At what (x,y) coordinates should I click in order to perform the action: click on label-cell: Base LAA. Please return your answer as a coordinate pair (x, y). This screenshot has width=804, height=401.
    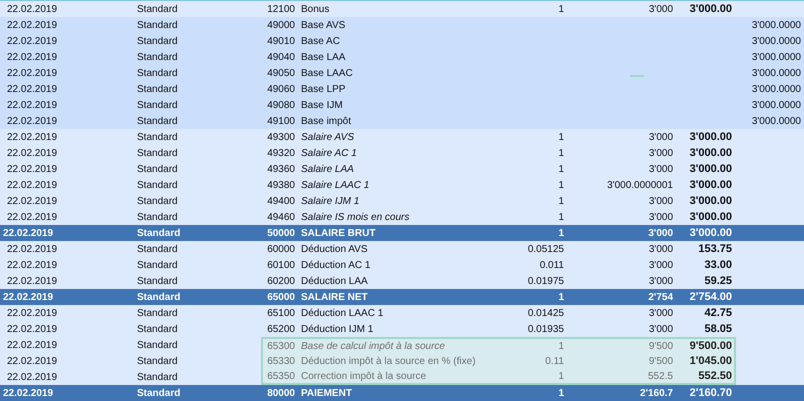
    Looking at the image, I should click on (323, 57).